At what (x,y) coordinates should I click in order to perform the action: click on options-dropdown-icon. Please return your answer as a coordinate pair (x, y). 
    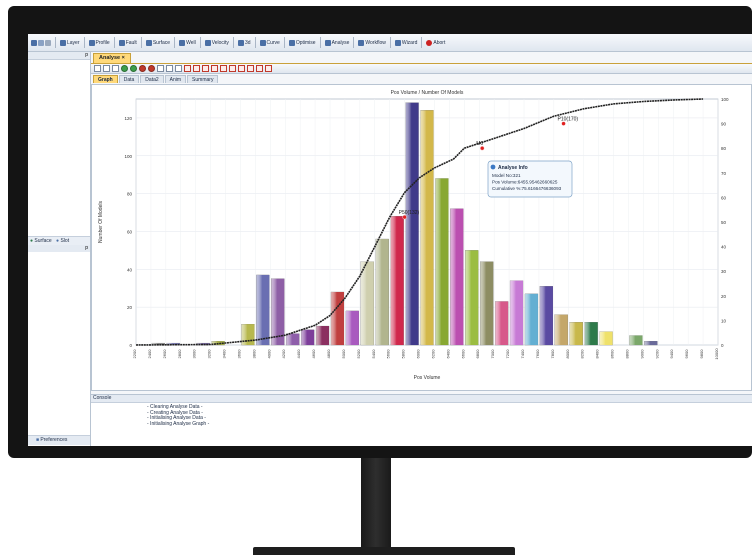
    Looking at the image, I should click on (178, 68).